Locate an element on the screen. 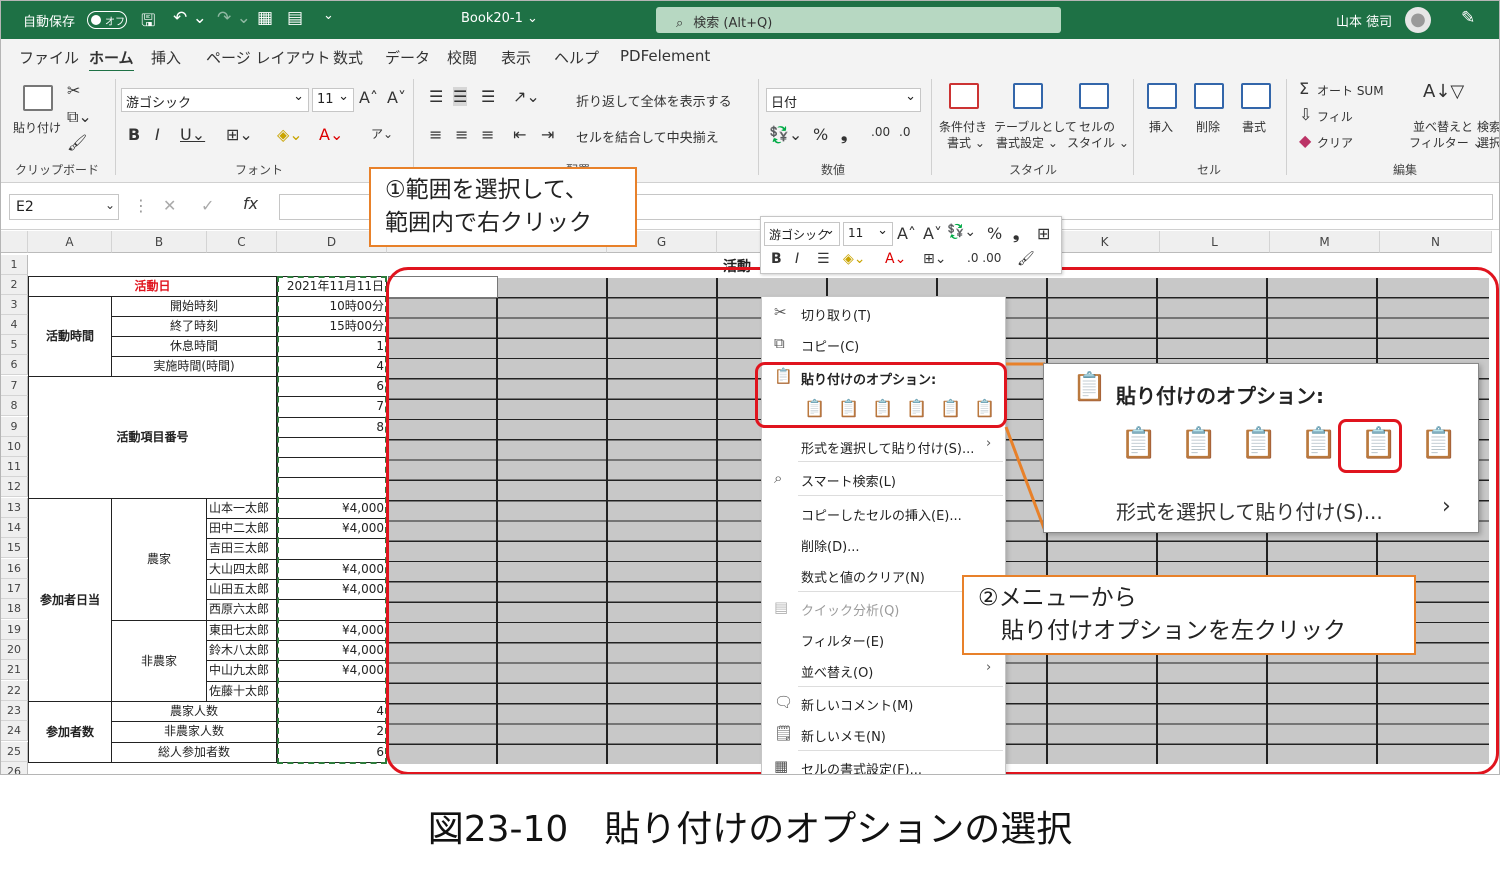 The height and width of the screenshot is (875, 1500). number-format-select: 日付 is located at coordinates (843, 100).